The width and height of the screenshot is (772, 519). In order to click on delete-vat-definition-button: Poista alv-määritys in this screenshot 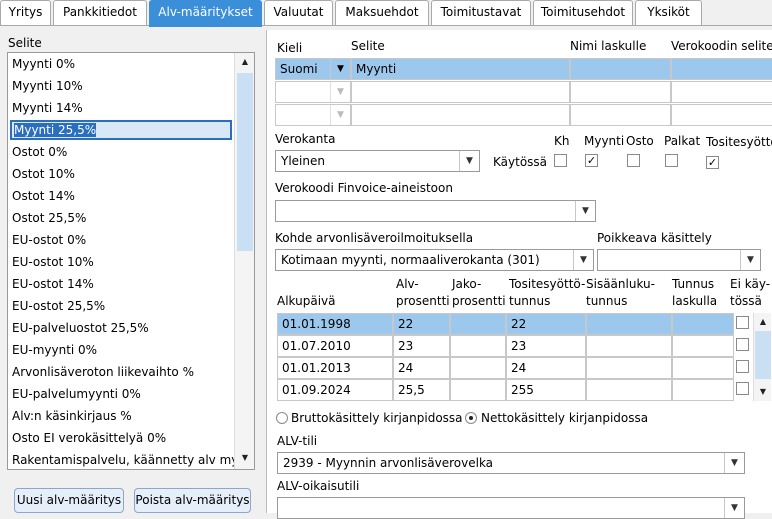, I will do `click(192, 500)`.